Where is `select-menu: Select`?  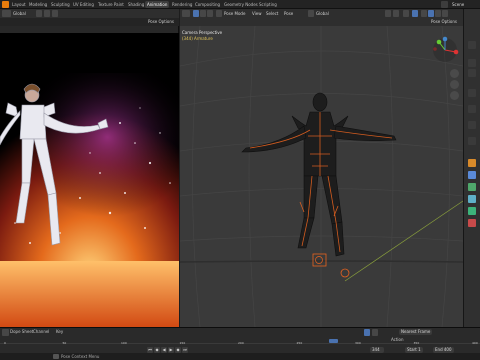 select-menu: Select is located at coordinates (272, 13).